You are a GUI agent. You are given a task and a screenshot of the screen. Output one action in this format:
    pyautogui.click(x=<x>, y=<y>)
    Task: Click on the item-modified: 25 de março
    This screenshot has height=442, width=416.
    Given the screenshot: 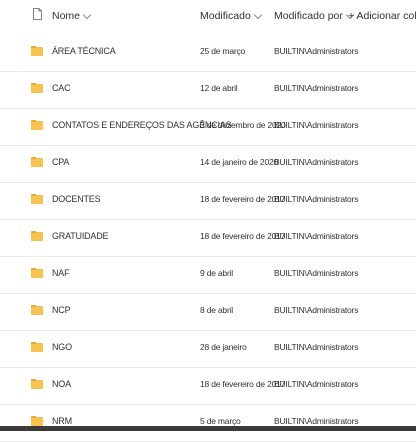 What is the action you would take?
    pyautogui.click(x=223, y=51)
    